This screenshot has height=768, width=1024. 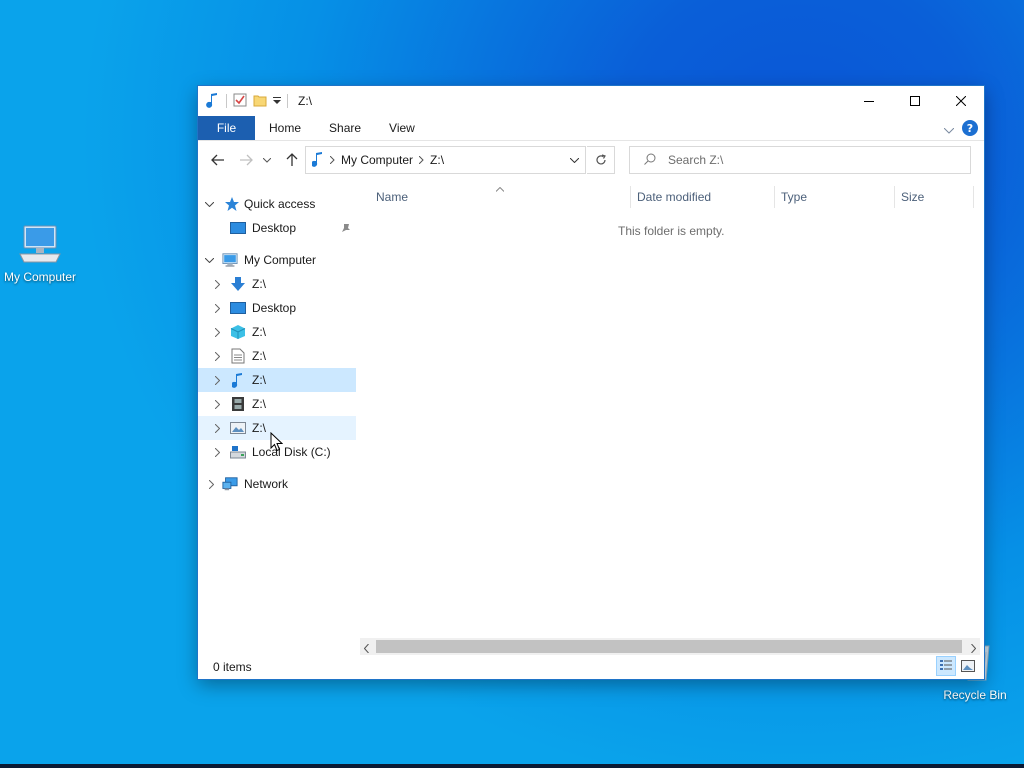 I want to click on refresh-button, so click(x=601, y=160).